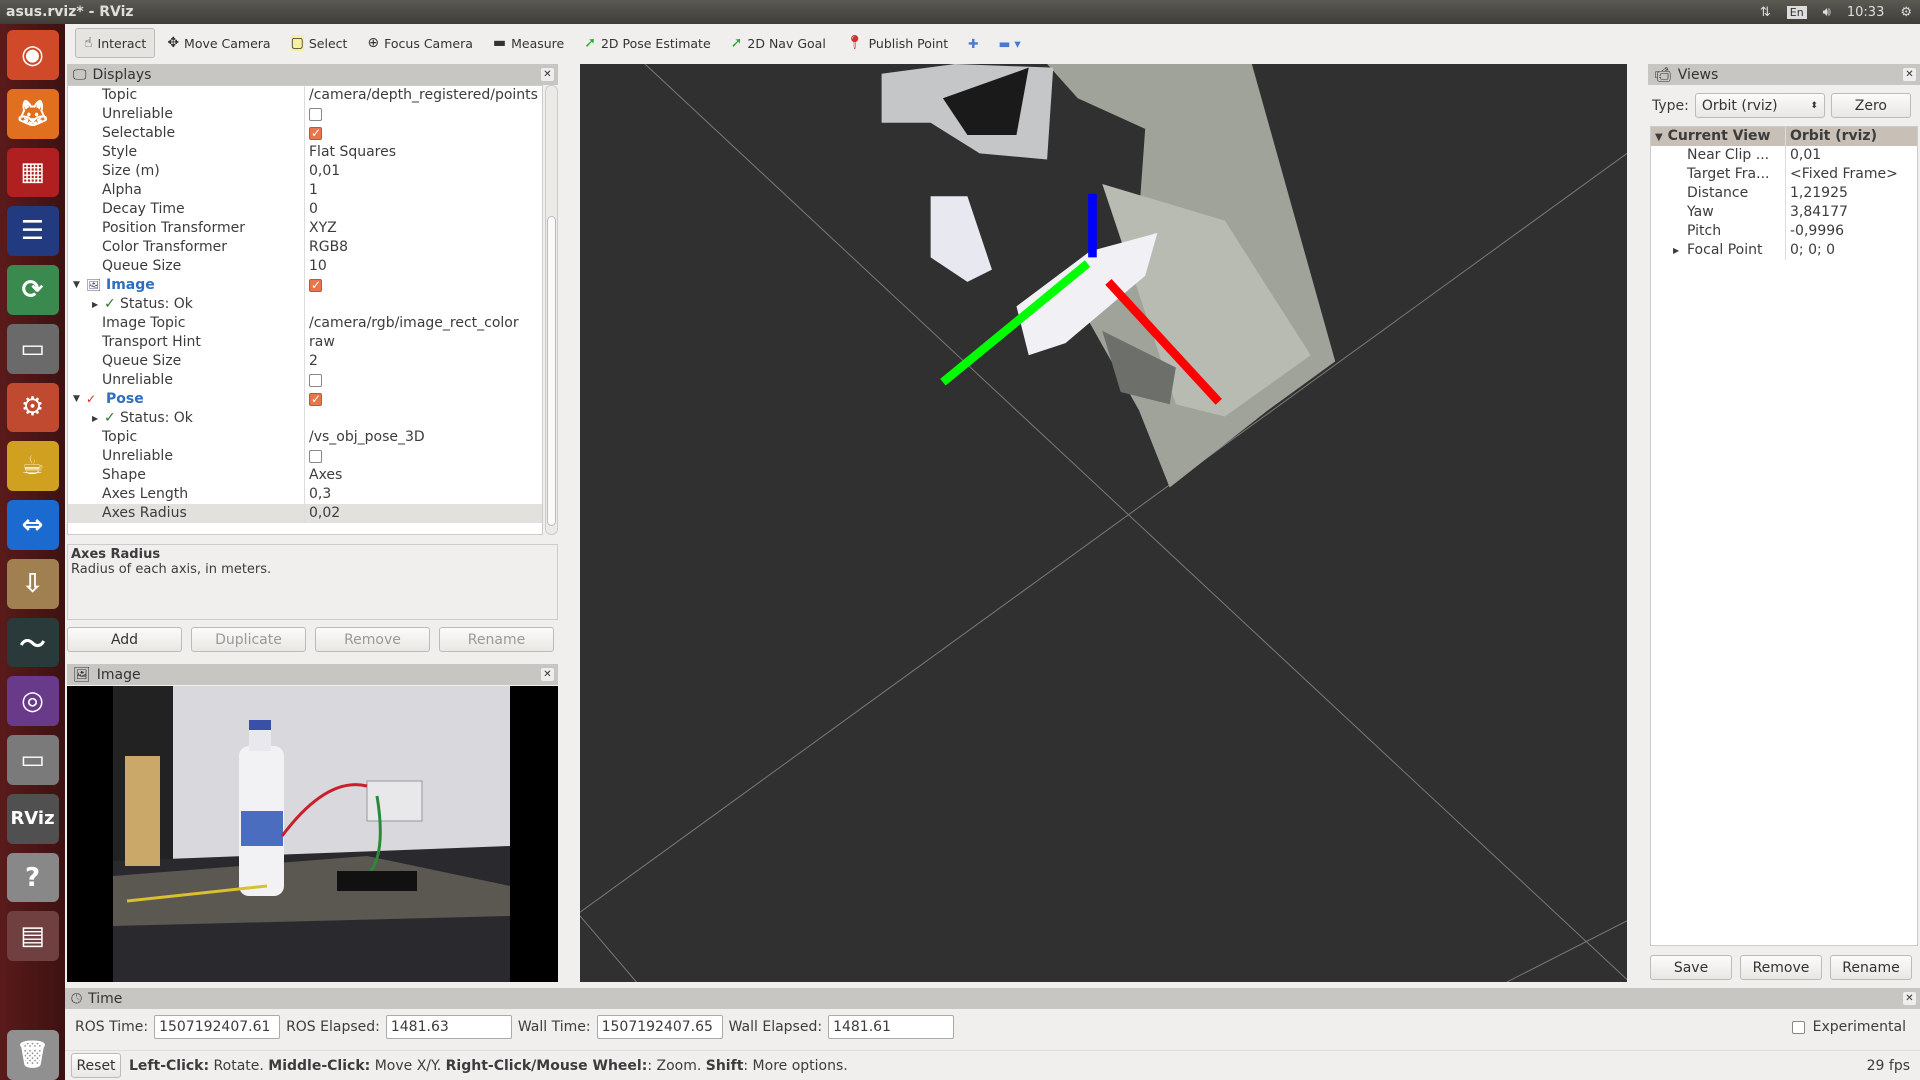 This screenshot has width=1920, height=1080. I want to click on ros-time-field: 1507192407.61, so click(217, 1027).